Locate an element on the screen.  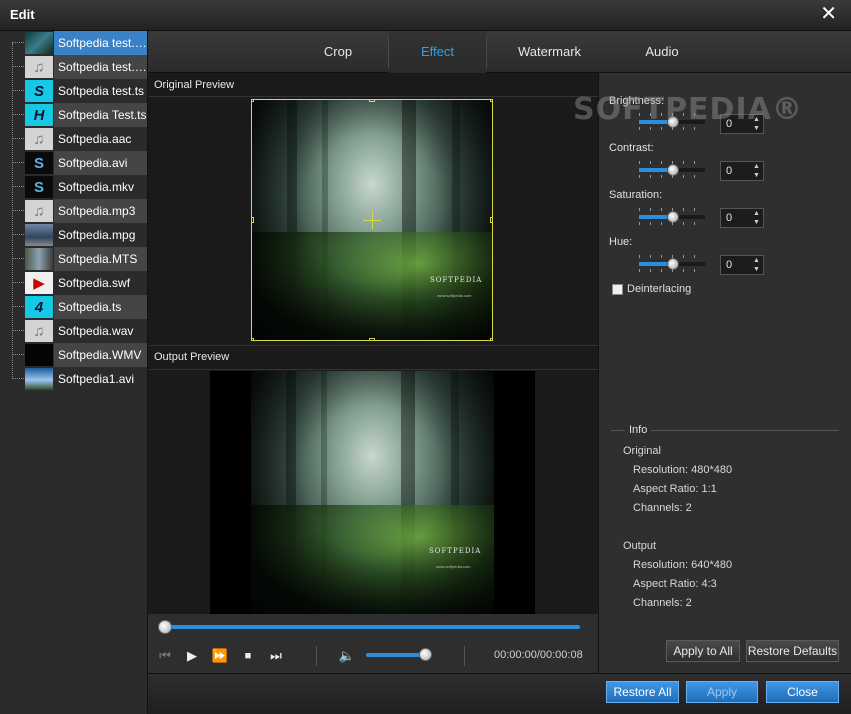
contrast-label: Contrast: is located at coordinates (631, 148).